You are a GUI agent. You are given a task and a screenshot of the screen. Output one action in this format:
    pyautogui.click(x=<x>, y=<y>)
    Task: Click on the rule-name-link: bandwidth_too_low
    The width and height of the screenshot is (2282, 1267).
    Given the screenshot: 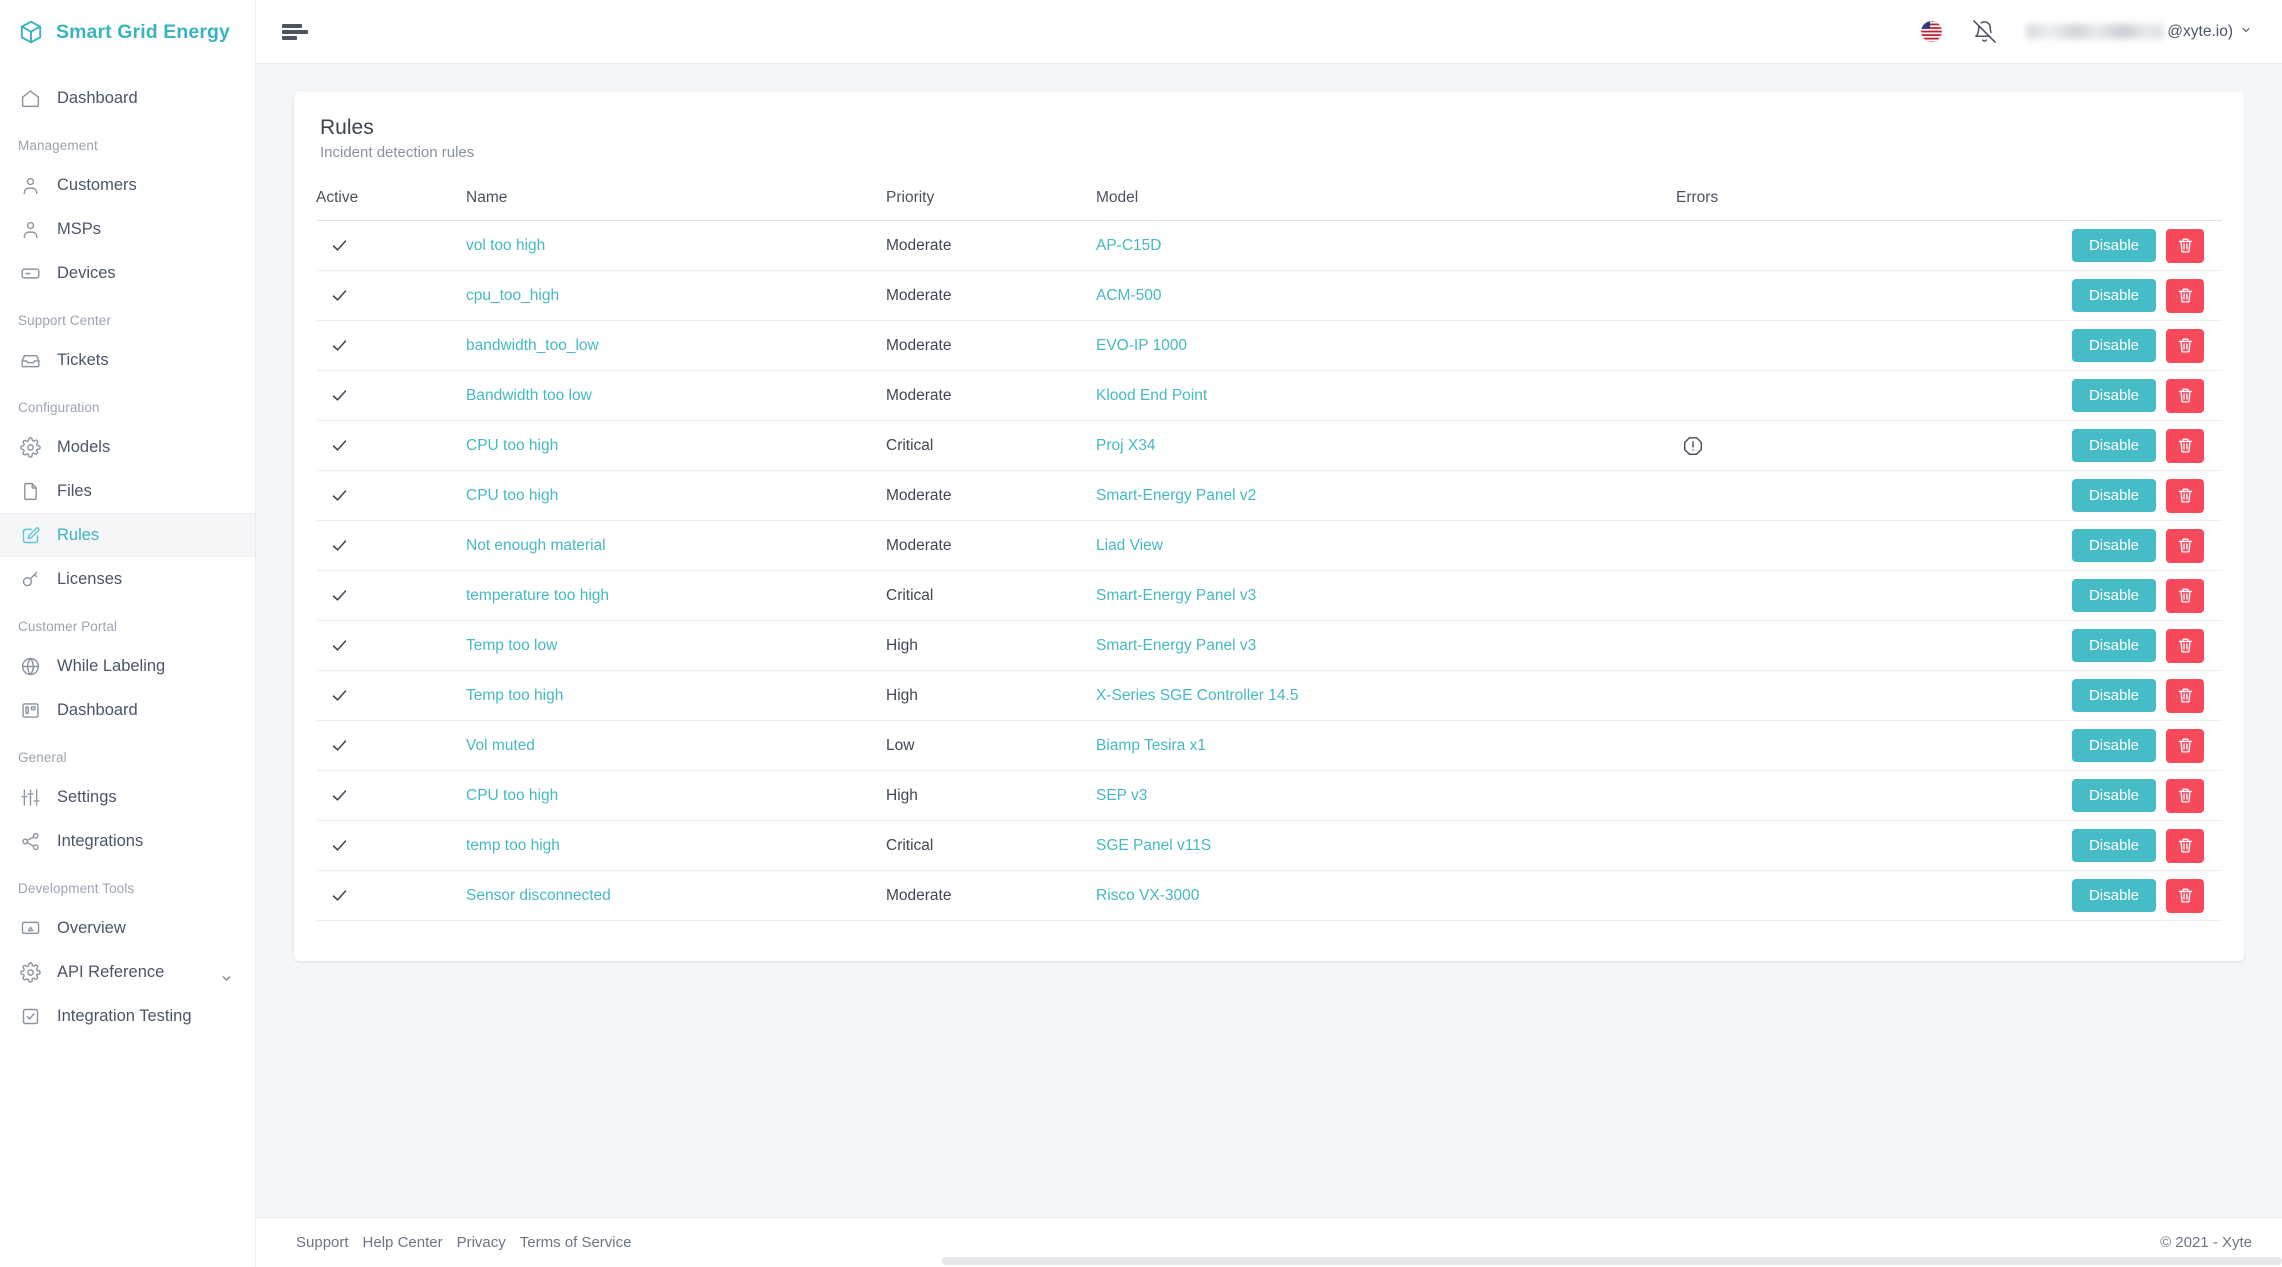 What is the action you would take?
    pyautogui.click(x=532, y=345)
    